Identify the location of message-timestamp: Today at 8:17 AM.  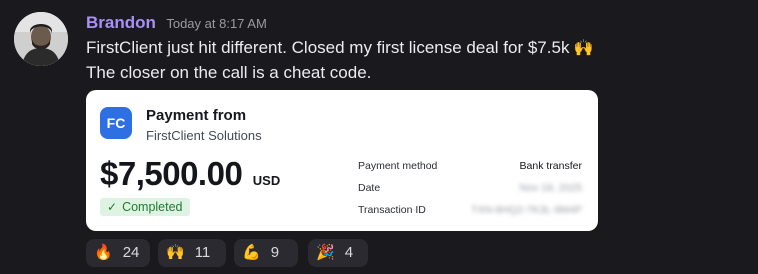
(216, 23).